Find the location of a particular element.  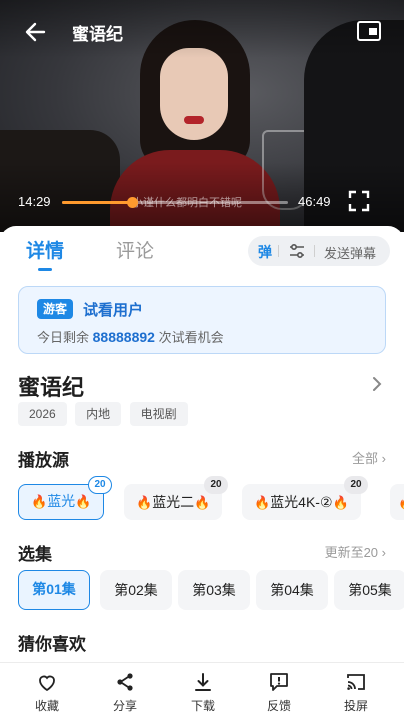

bottom-action-bar: 收藏 分享 下载 反馈 投屏 is located at coordinates (202, 691).